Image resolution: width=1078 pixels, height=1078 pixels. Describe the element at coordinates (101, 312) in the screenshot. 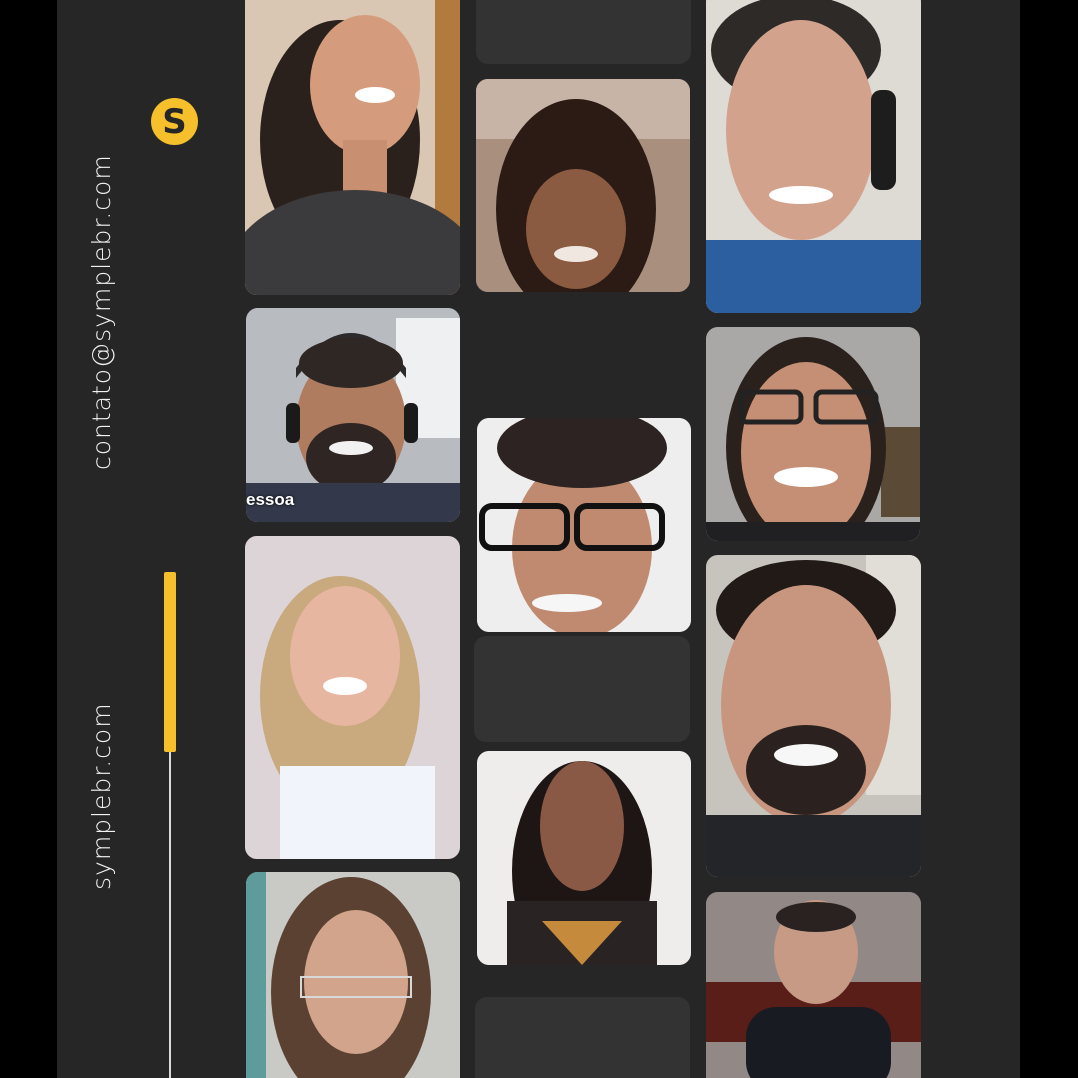

I see `contact-email: contato@symplebr.com` at that location.